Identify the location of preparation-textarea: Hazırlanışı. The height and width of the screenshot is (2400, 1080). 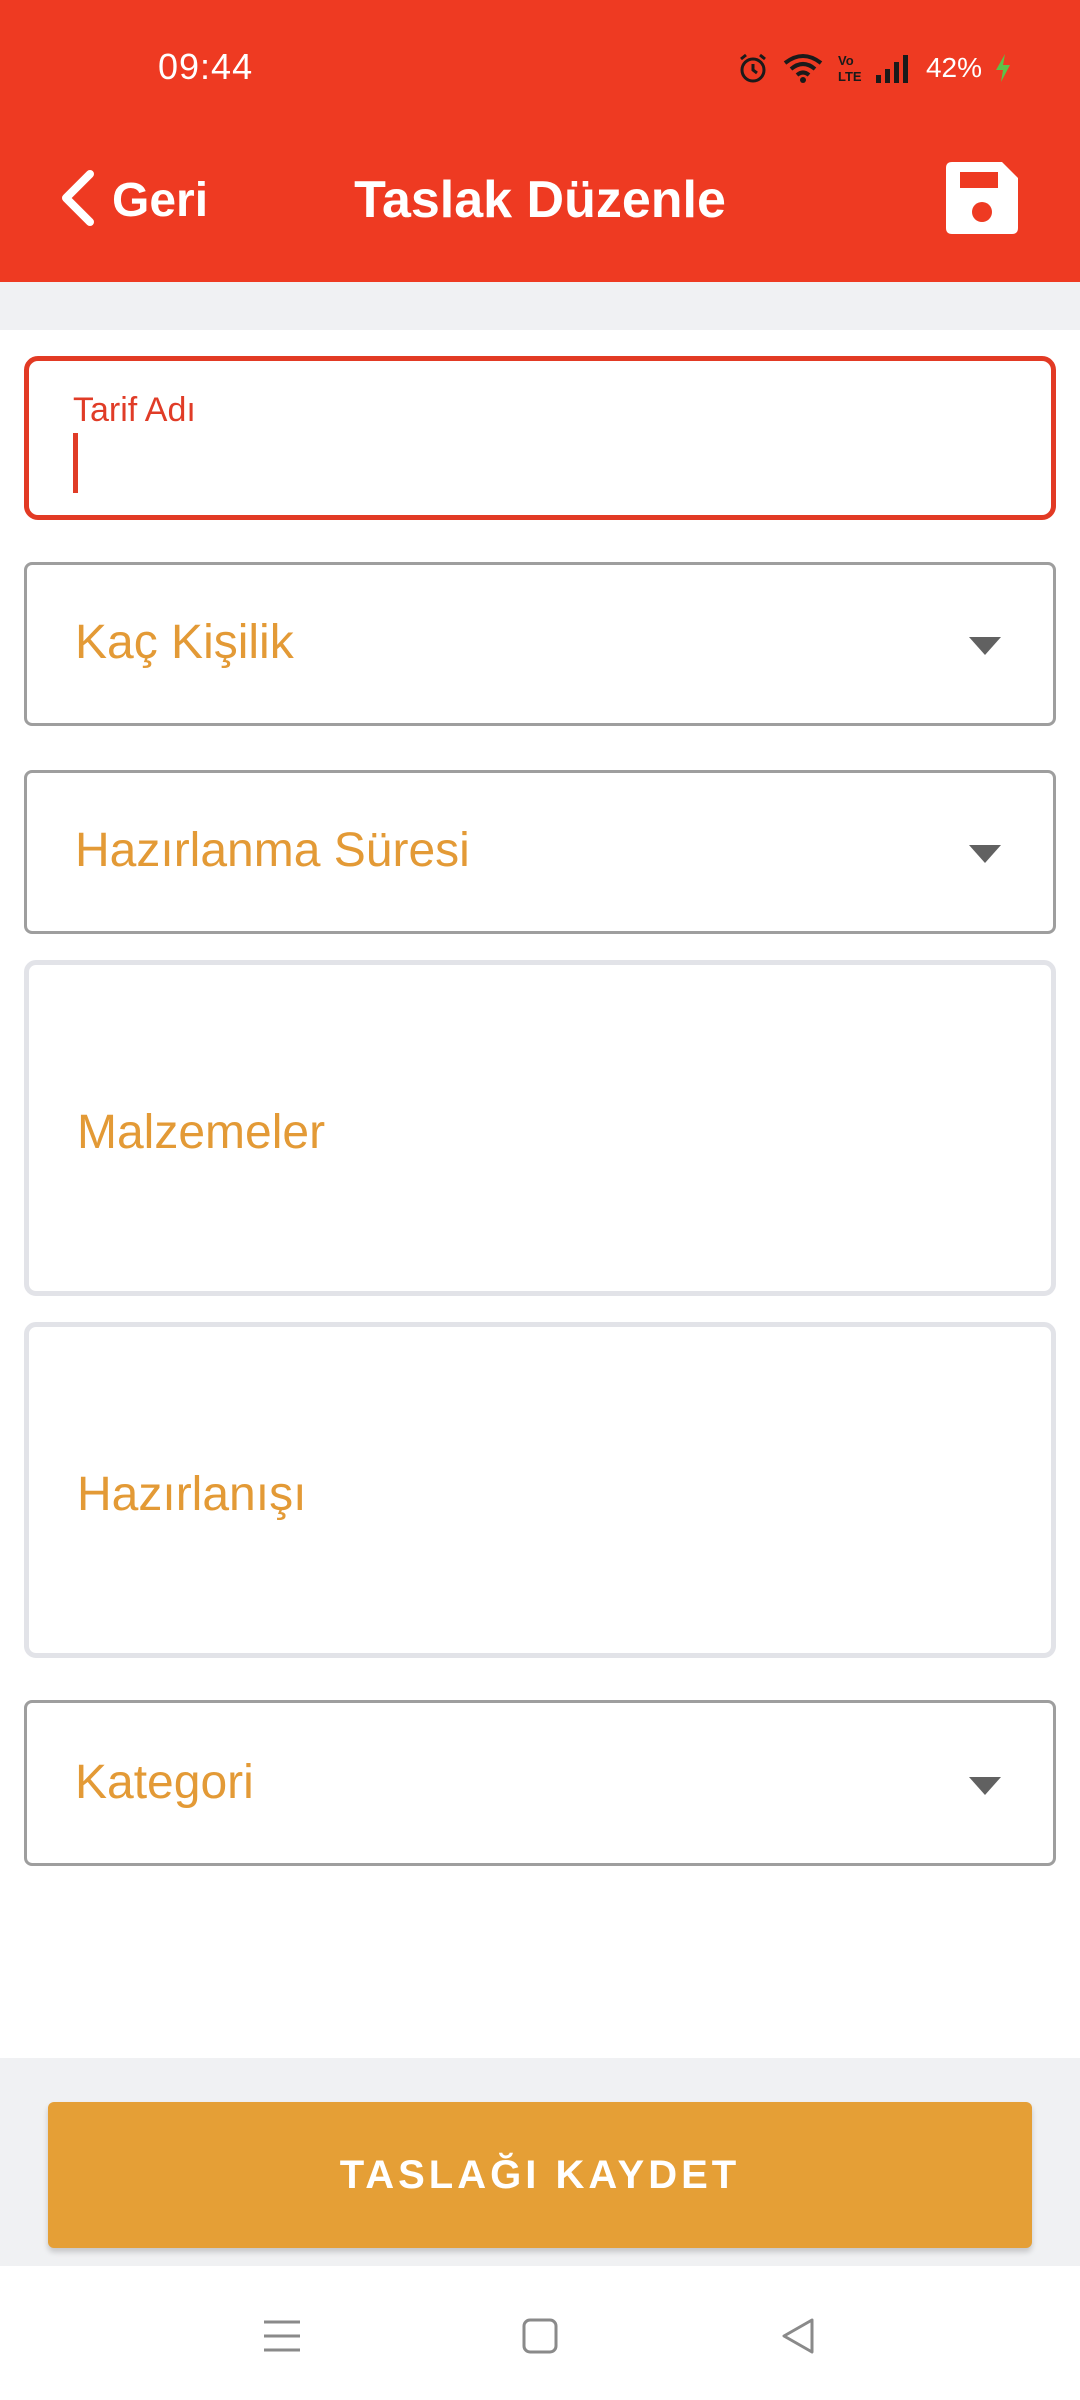
(540, 1490).